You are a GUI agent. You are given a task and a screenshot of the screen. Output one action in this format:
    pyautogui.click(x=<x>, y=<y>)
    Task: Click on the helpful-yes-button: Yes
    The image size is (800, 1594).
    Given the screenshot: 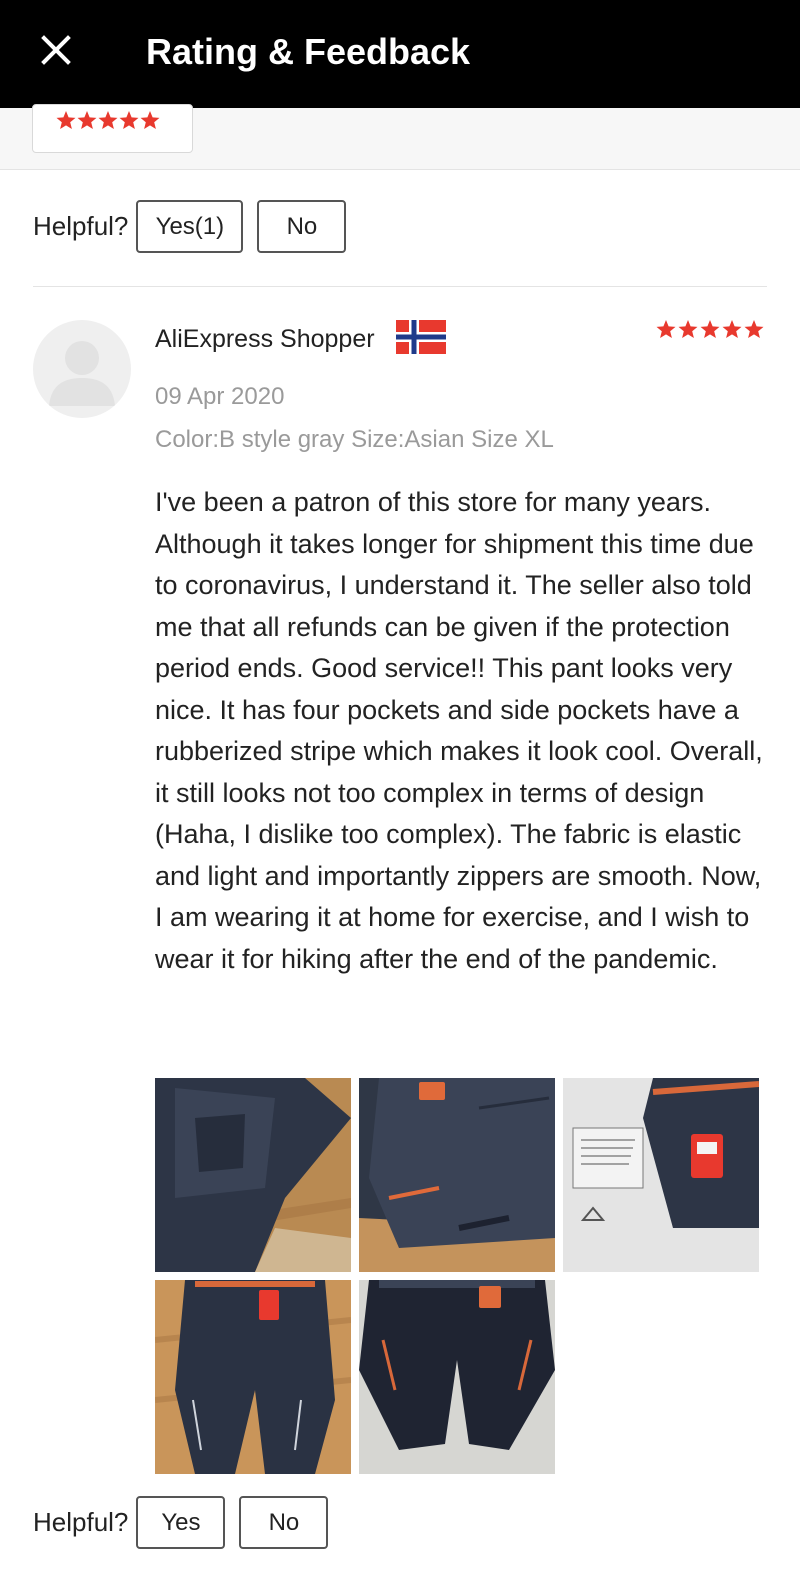 What is the action you would take?
    pyautogui.click(x=181, y=1522)
    